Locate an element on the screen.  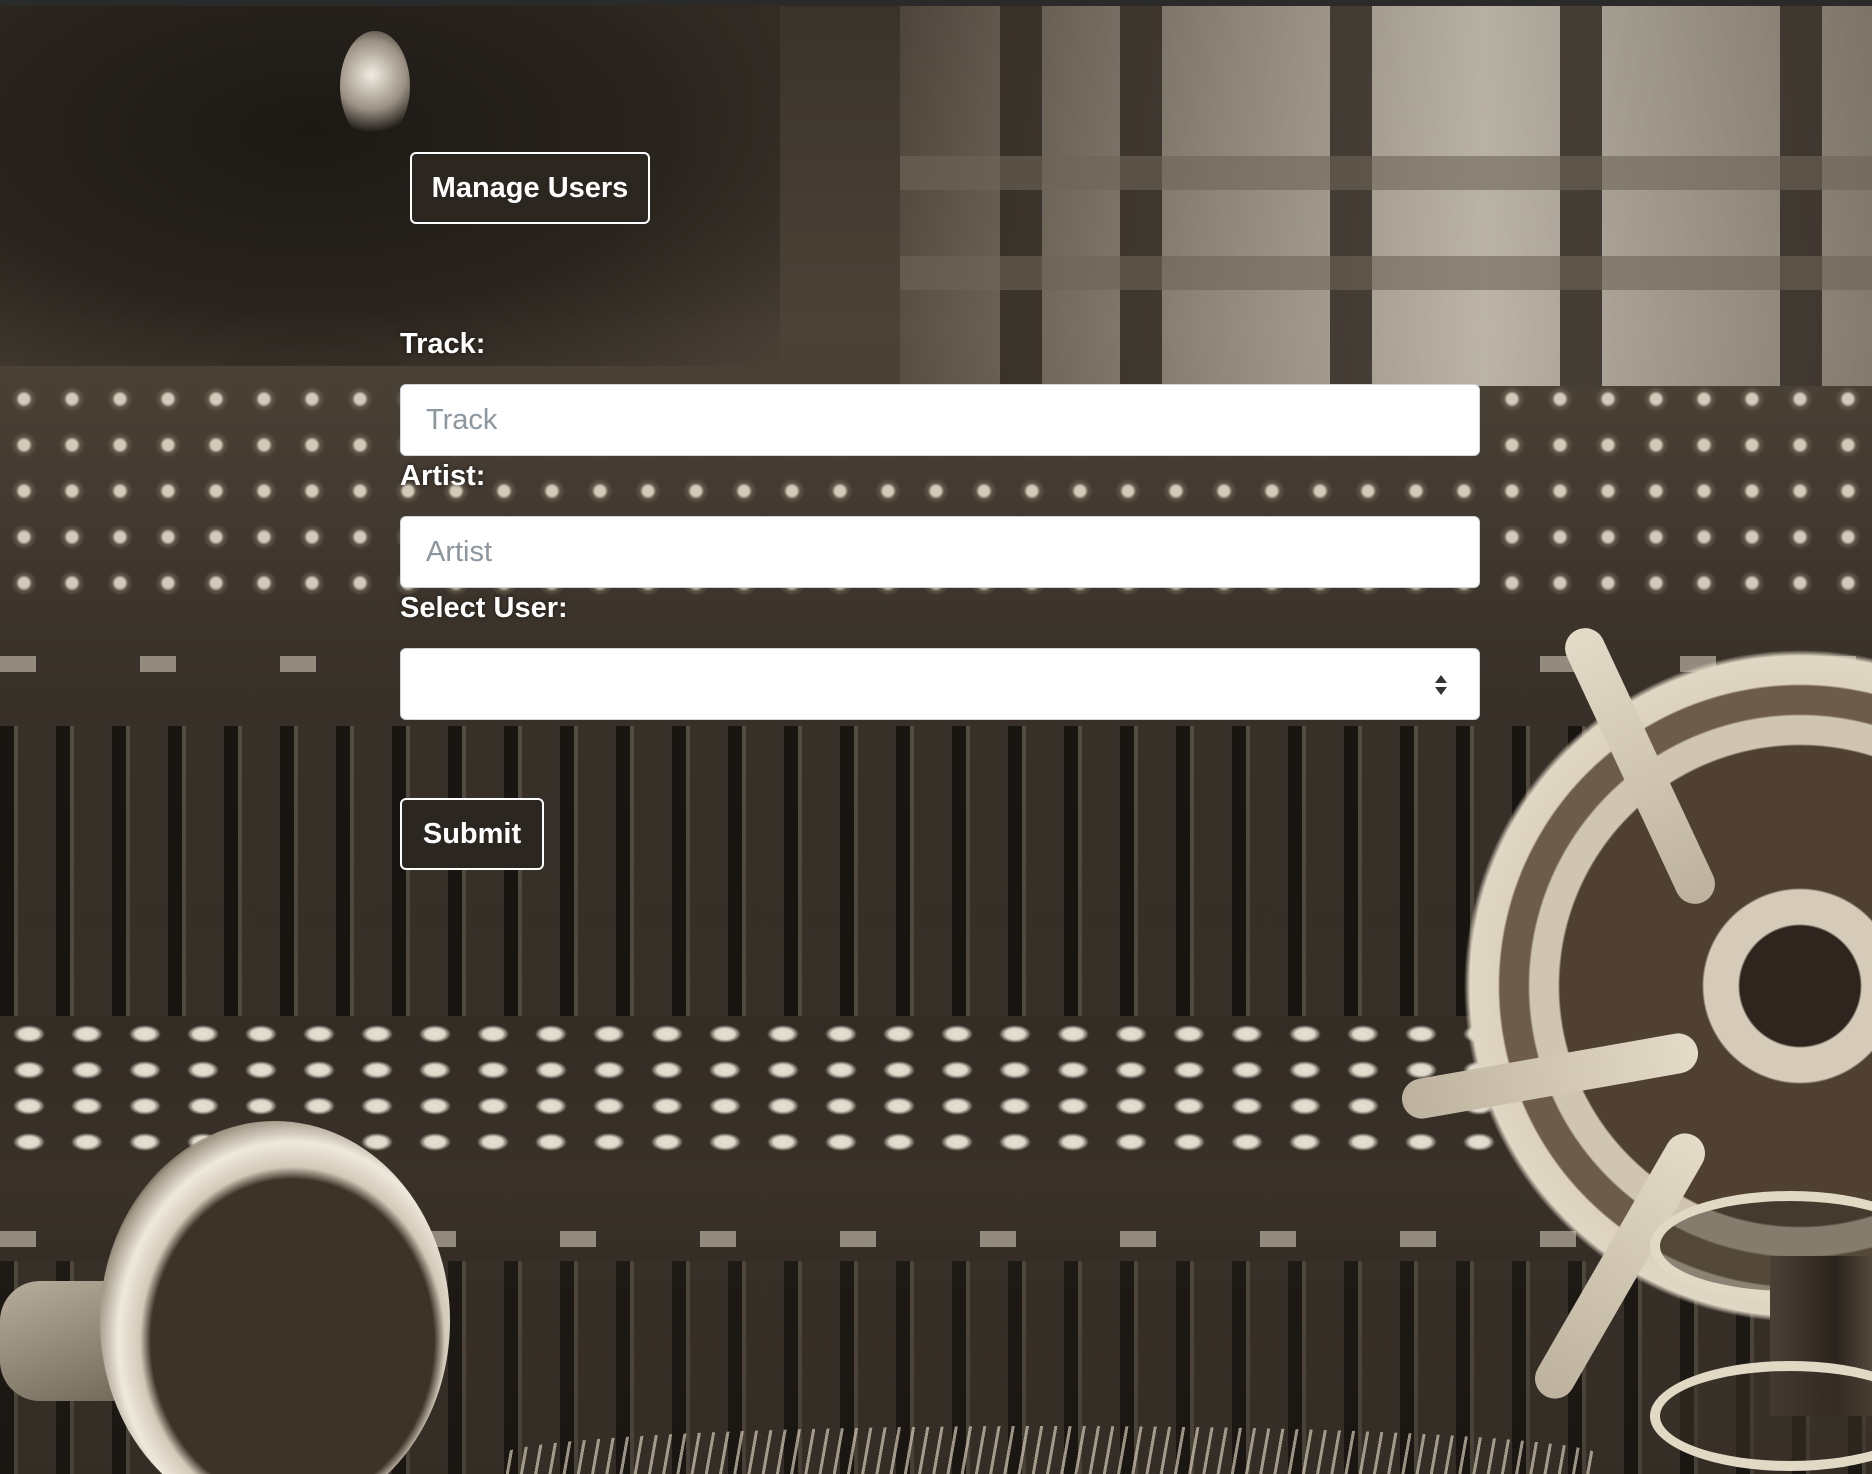
artist-input is located at coordinates (940, 552).